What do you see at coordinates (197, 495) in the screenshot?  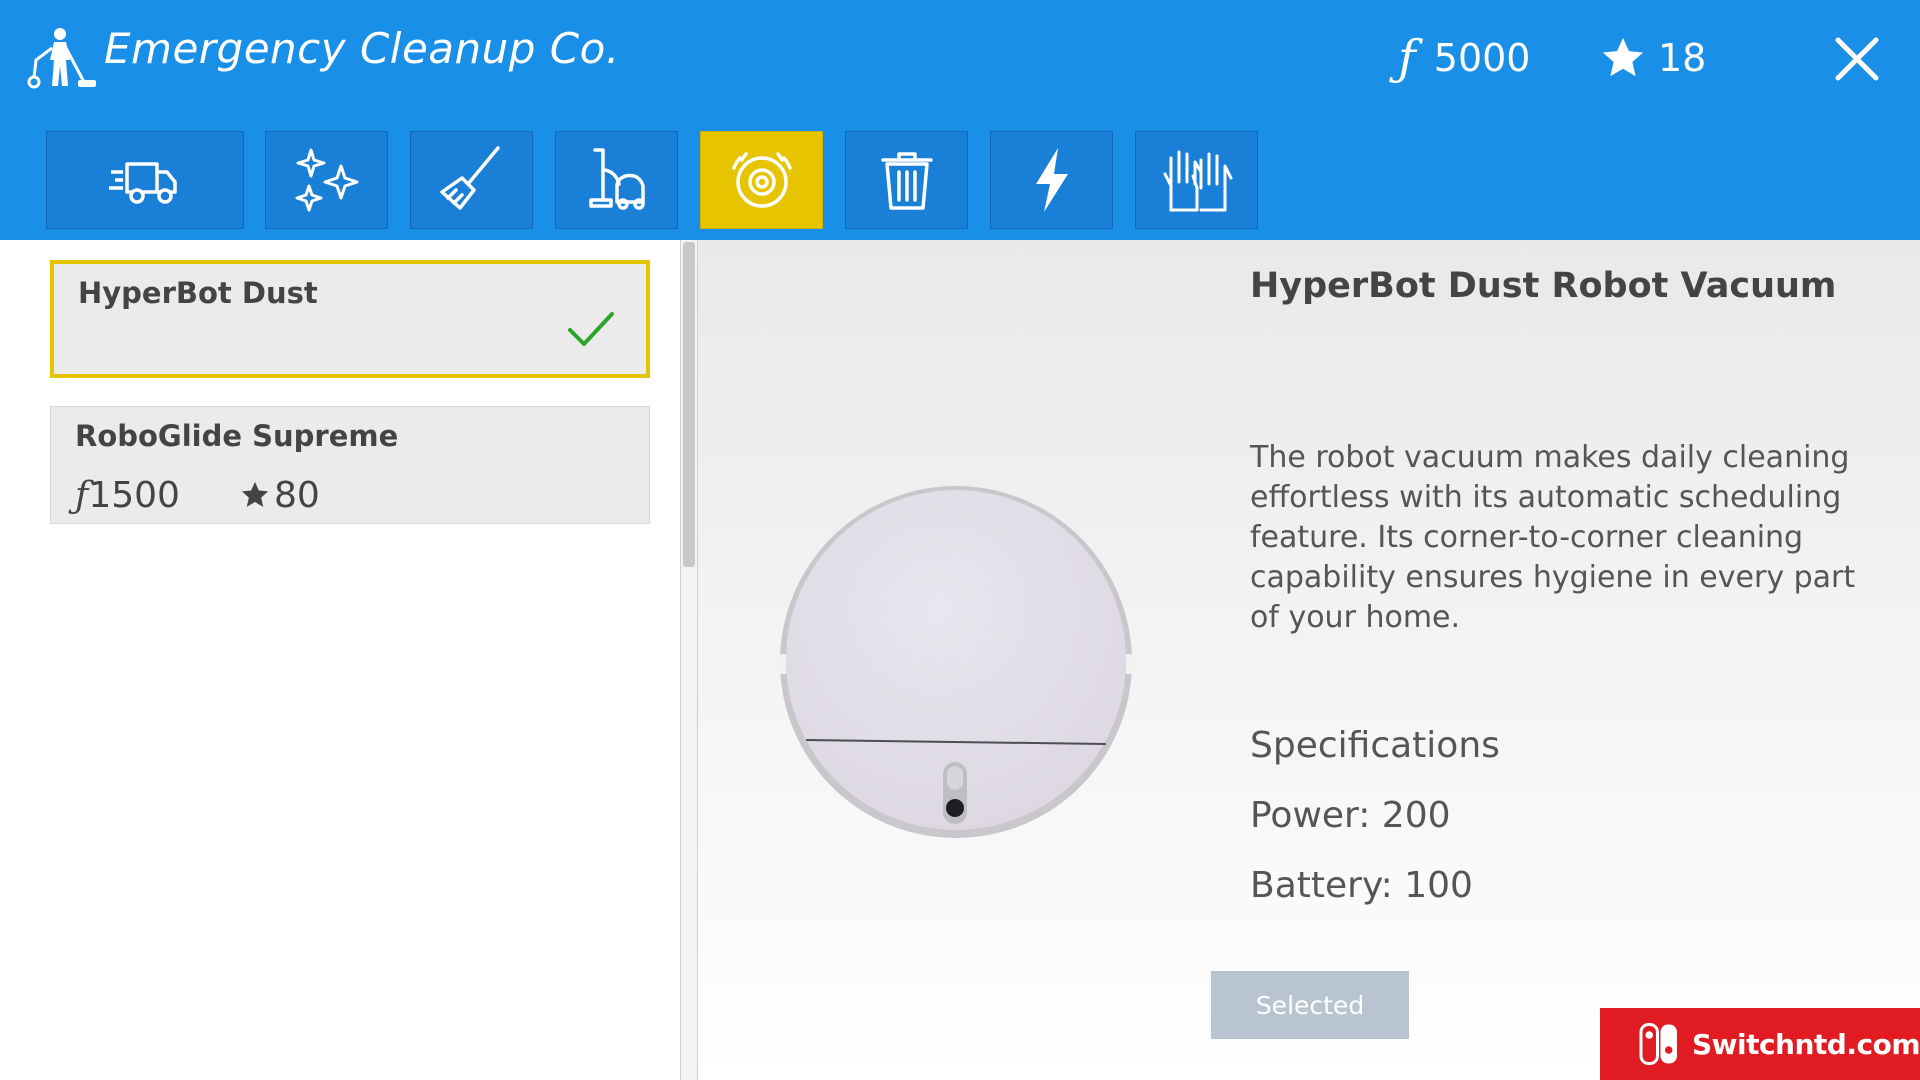 I see `item-cost-row: ƒ1500 80` at bounding box center [197, 495].